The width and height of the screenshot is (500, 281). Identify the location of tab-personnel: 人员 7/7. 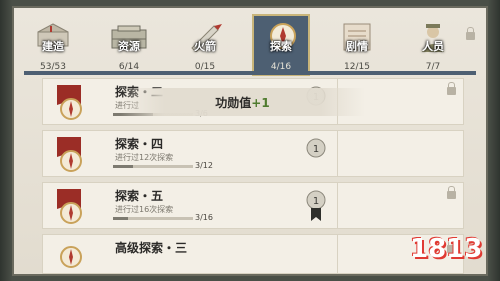
(433, 45).